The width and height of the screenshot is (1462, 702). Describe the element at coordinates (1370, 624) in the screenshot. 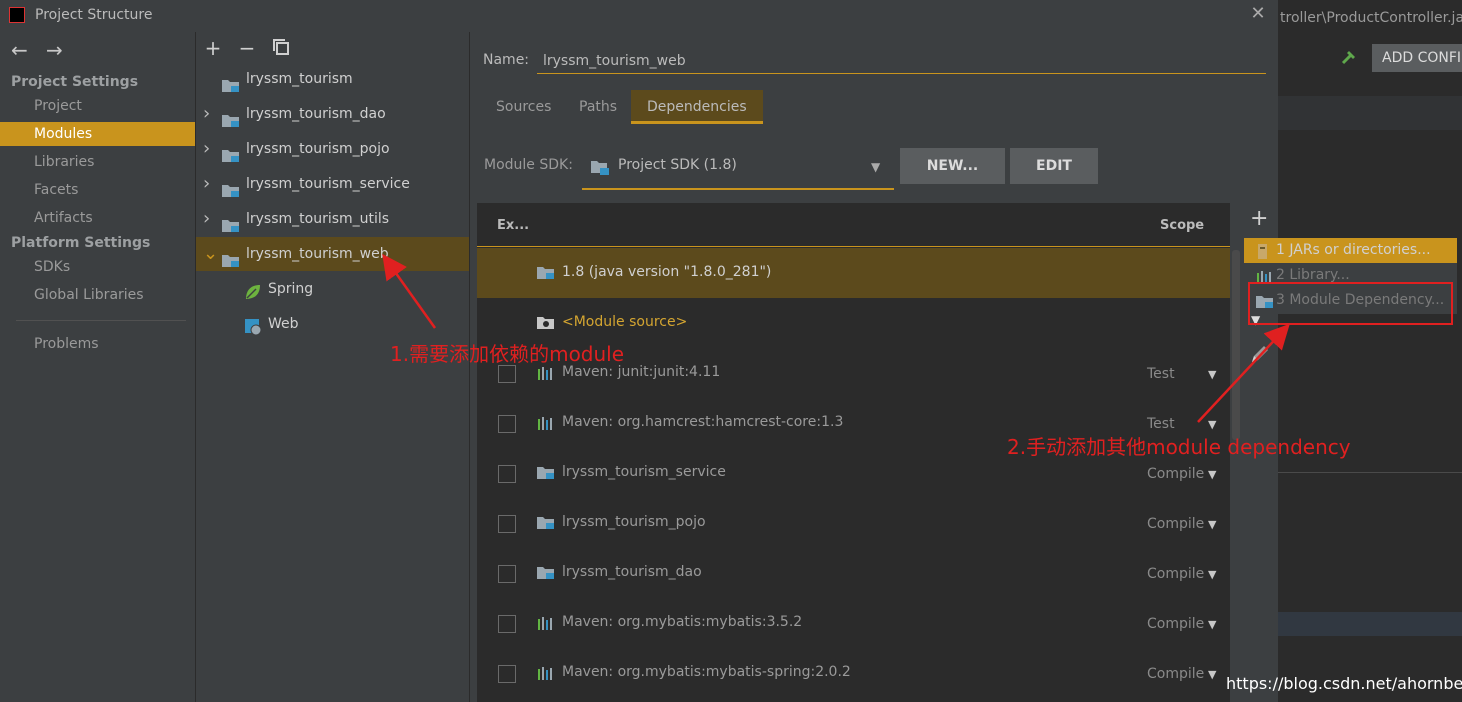

I see `editor-highlight-line` at that location.